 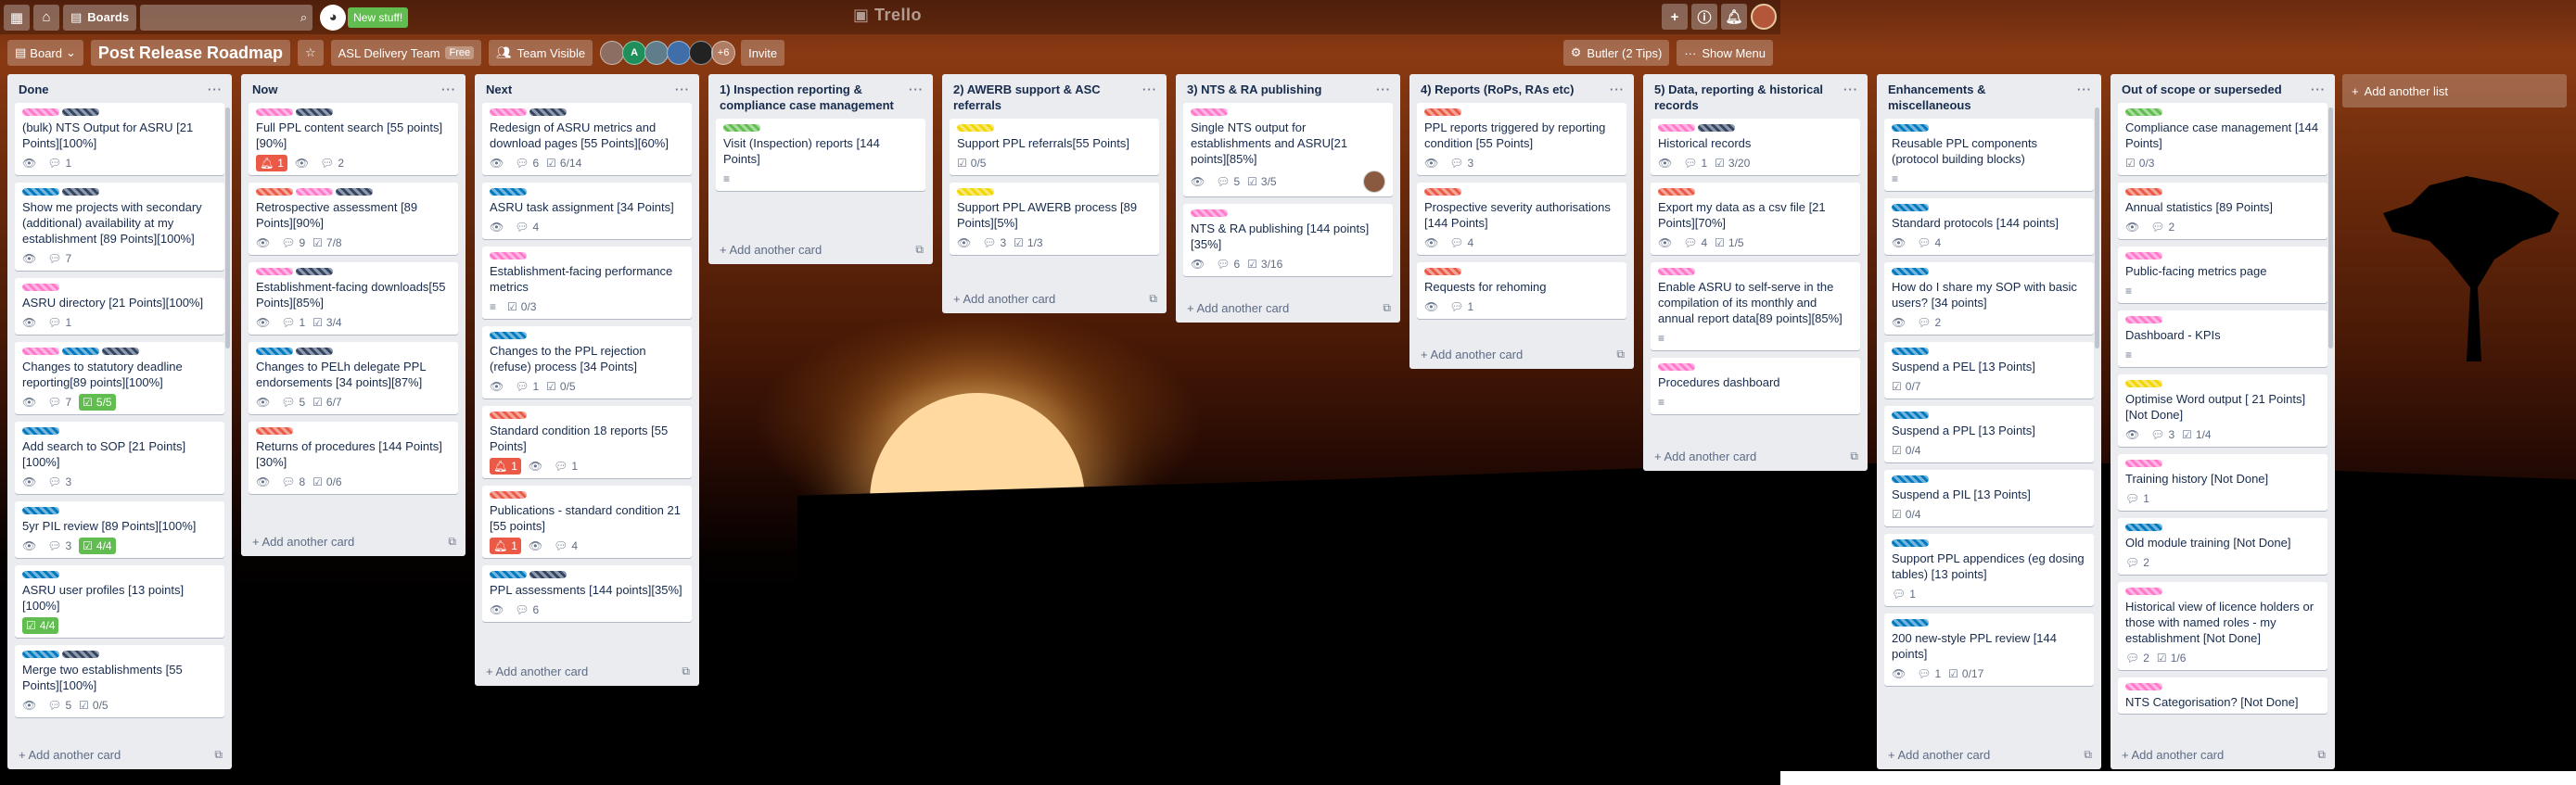 I want to click on card: ASRU directory [21 Points][100%] 👁︎ 💬︎ 1, so click(x=120, y=306).